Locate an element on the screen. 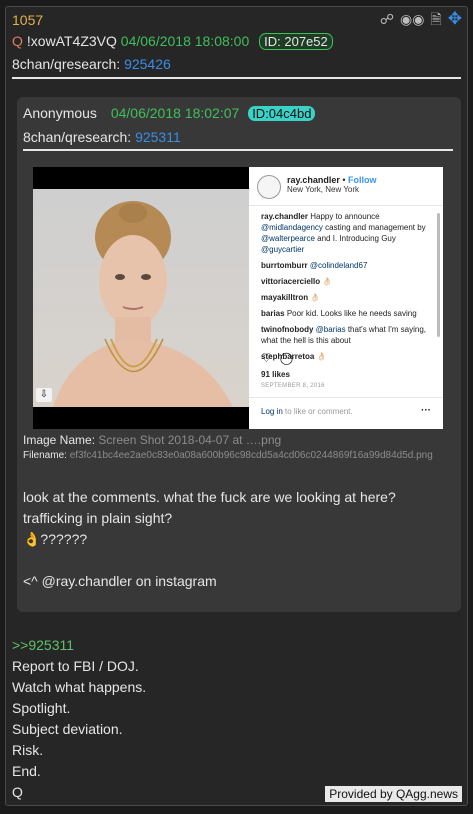 This screenshot has height=814, width=473. quote-source: 8chan/qresearch: 925311 is located at coordinates (102, 137).